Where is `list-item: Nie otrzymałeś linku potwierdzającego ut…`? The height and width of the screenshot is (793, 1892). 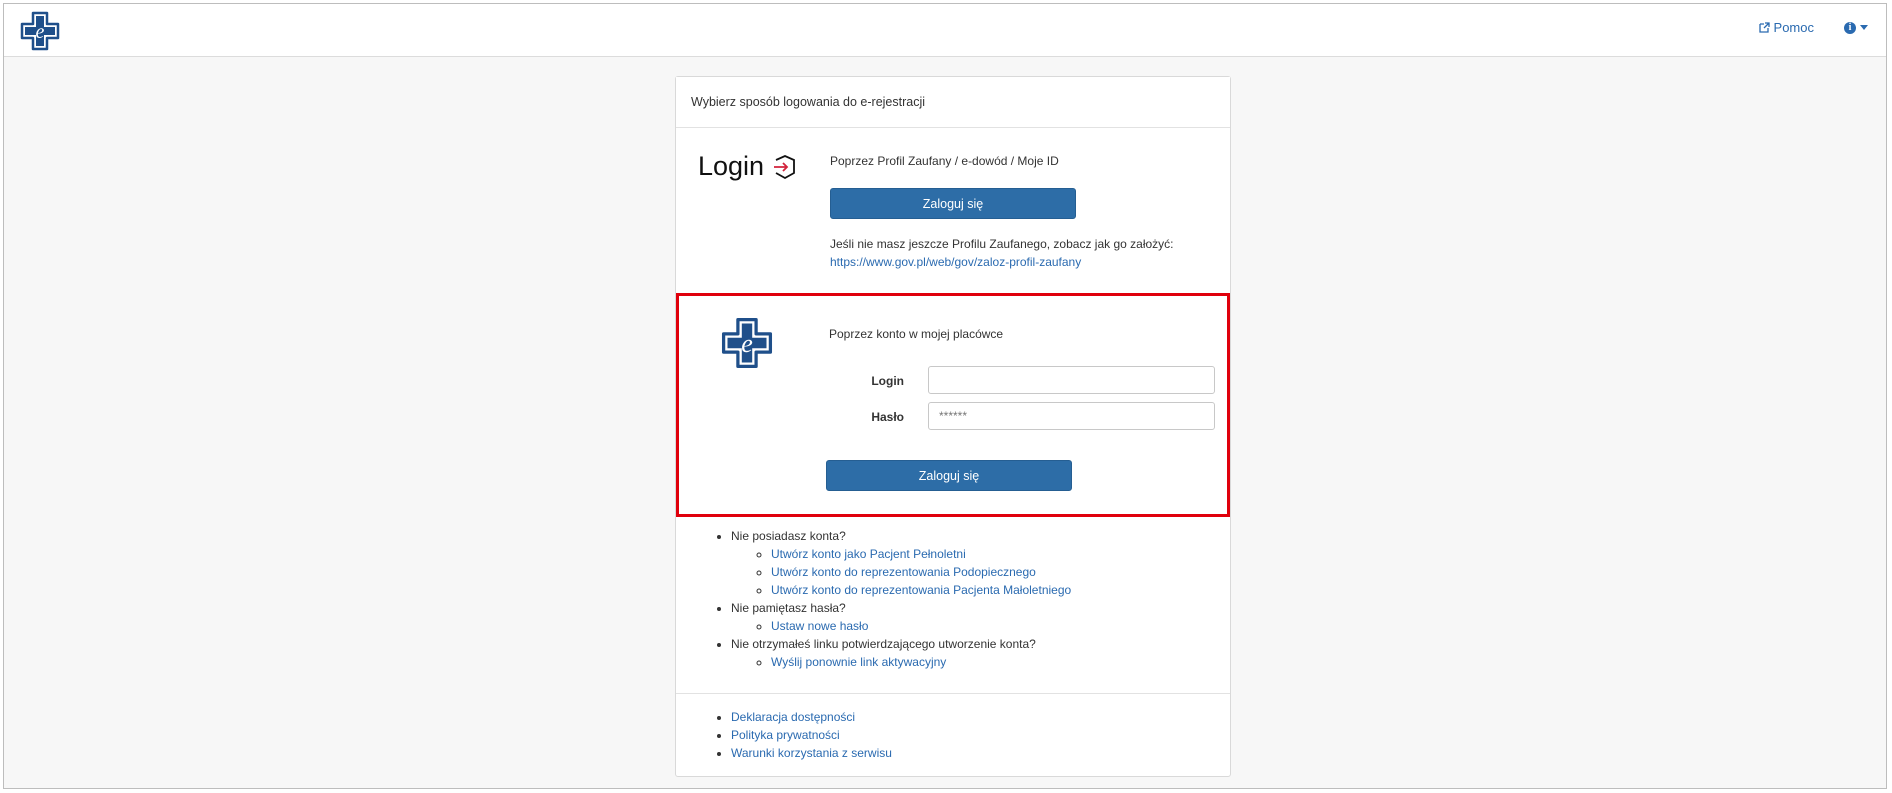
list-item: Nie otrzymałeś linku potwierdzającego ut… is located at coordinates (980, 653).